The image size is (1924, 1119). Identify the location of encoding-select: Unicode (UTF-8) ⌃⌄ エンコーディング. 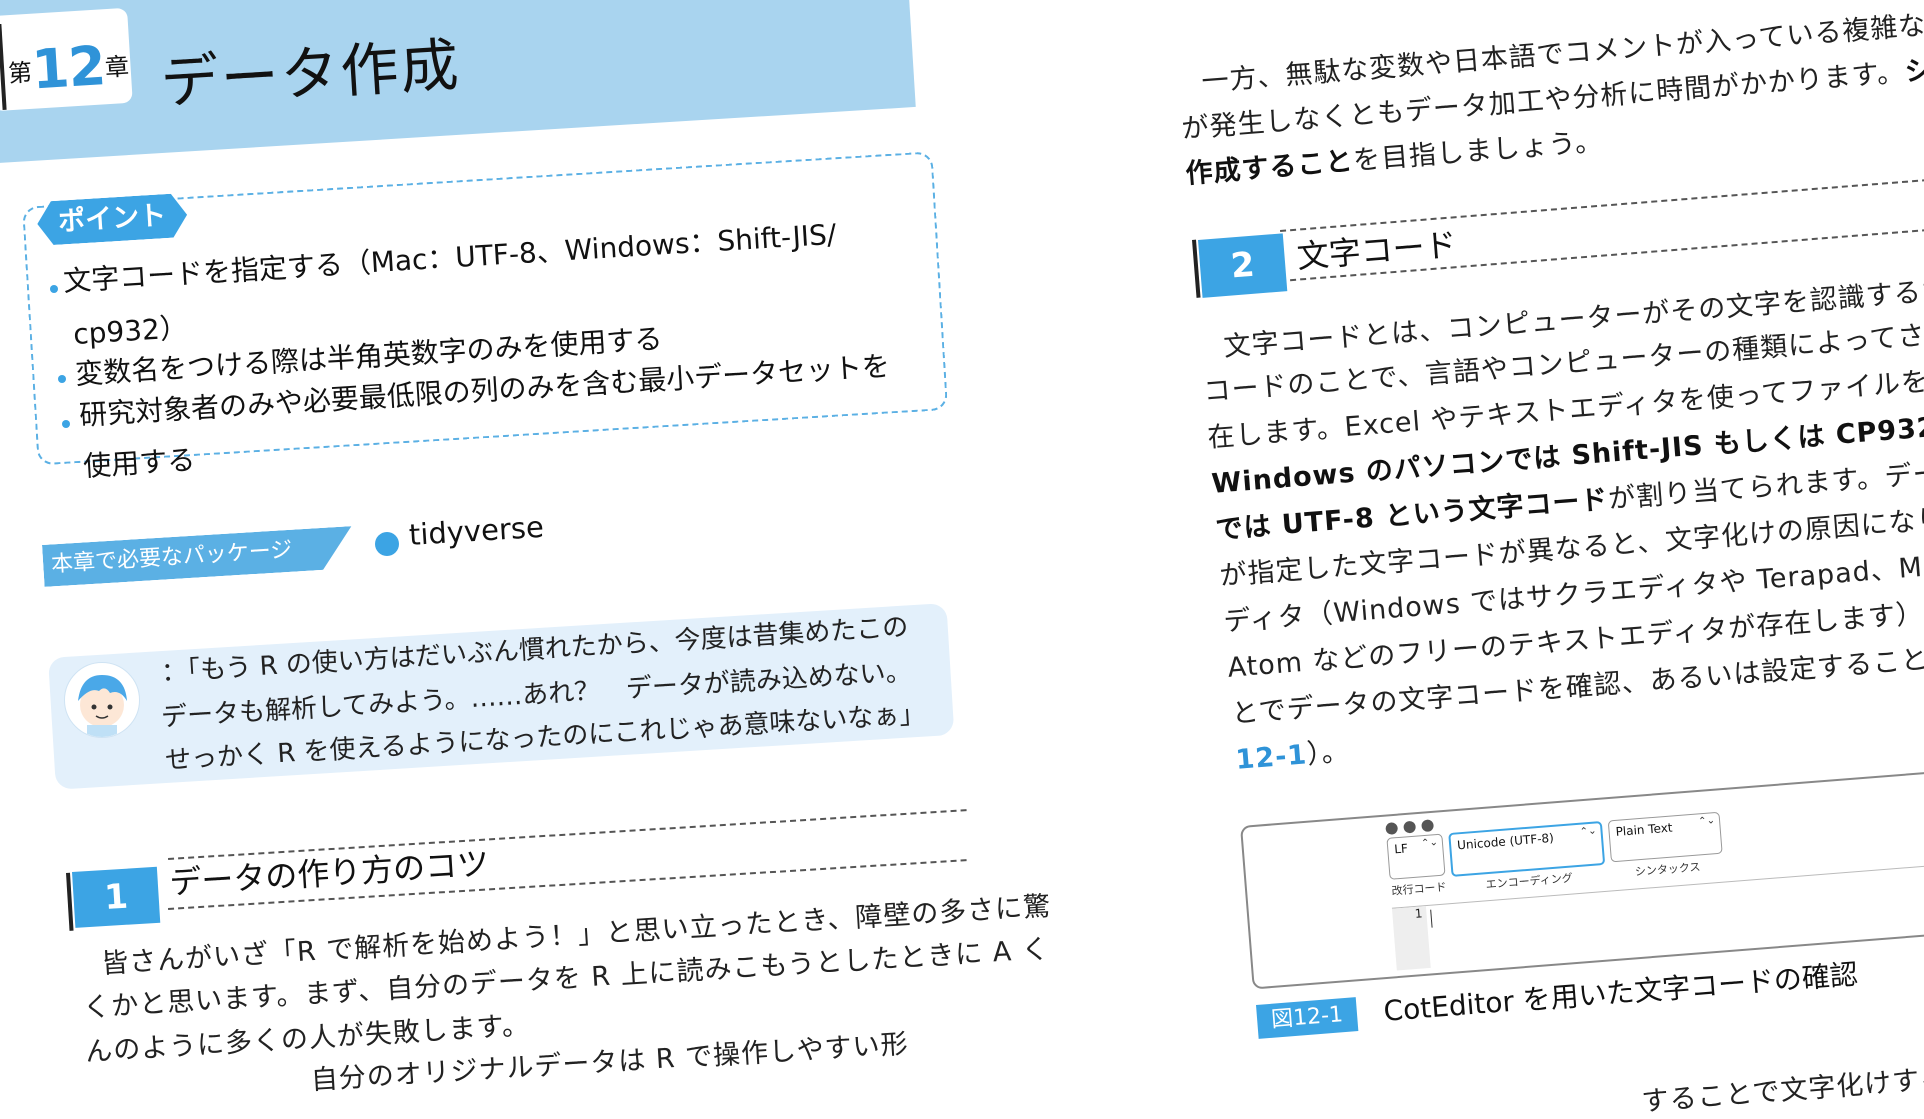
(1527, 855).